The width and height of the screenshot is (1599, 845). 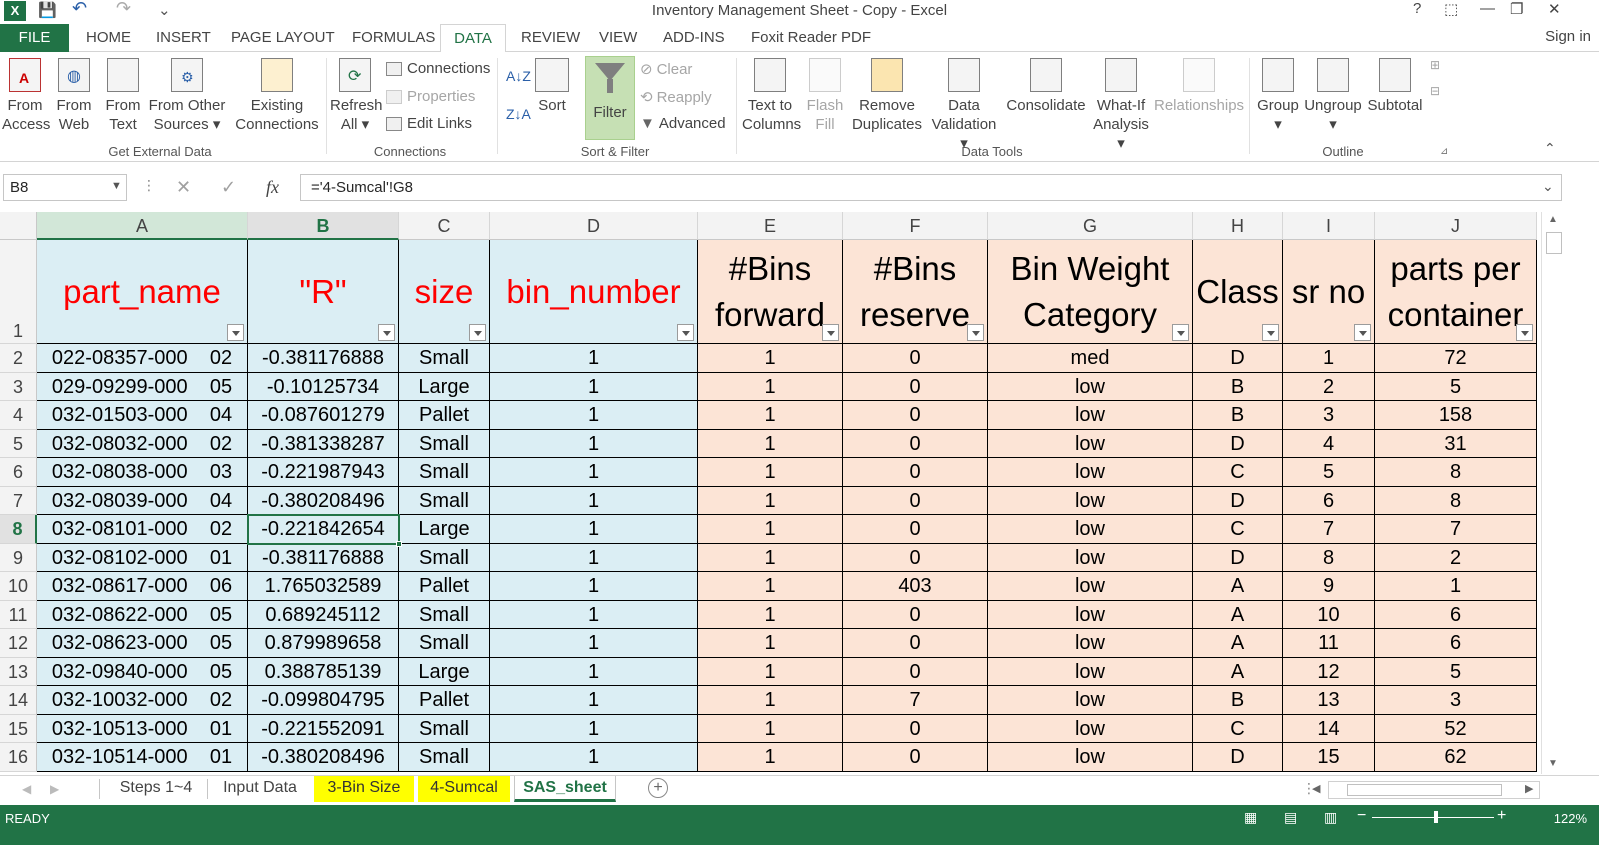 What do you see at coordinates (18, 586) in the screenshot?
I see `row-header: 10` at bounding box center [18, 586].